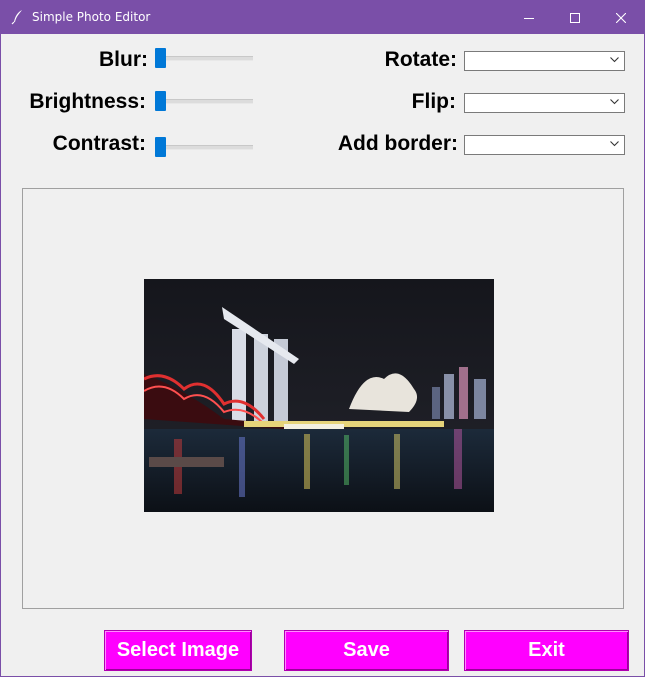 The height and width of the screenshot is (677, 645). Describe the element at coordinates (322, 17) in the screenshot. I see `title-bar: Simple Photo Editor` at that location.